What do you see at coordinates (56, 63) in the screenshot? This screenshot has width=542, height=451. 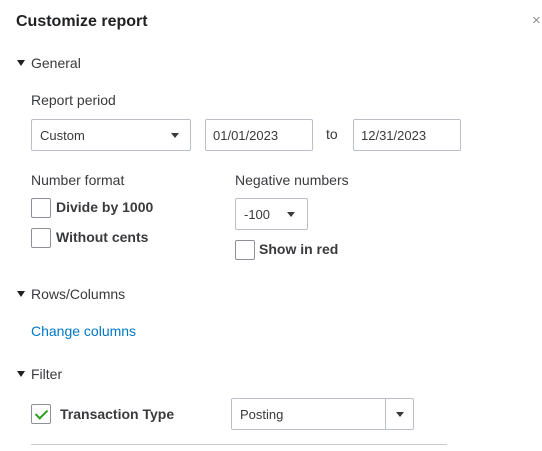 I see `section-general-label: General` at bounding box center [56, 63].